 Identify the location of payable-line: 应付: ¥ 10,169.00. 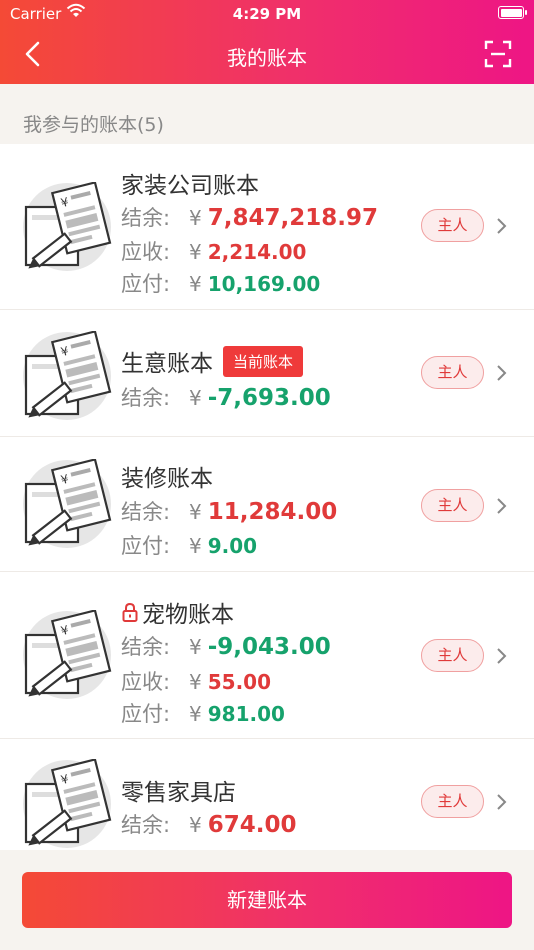
(220, 283).